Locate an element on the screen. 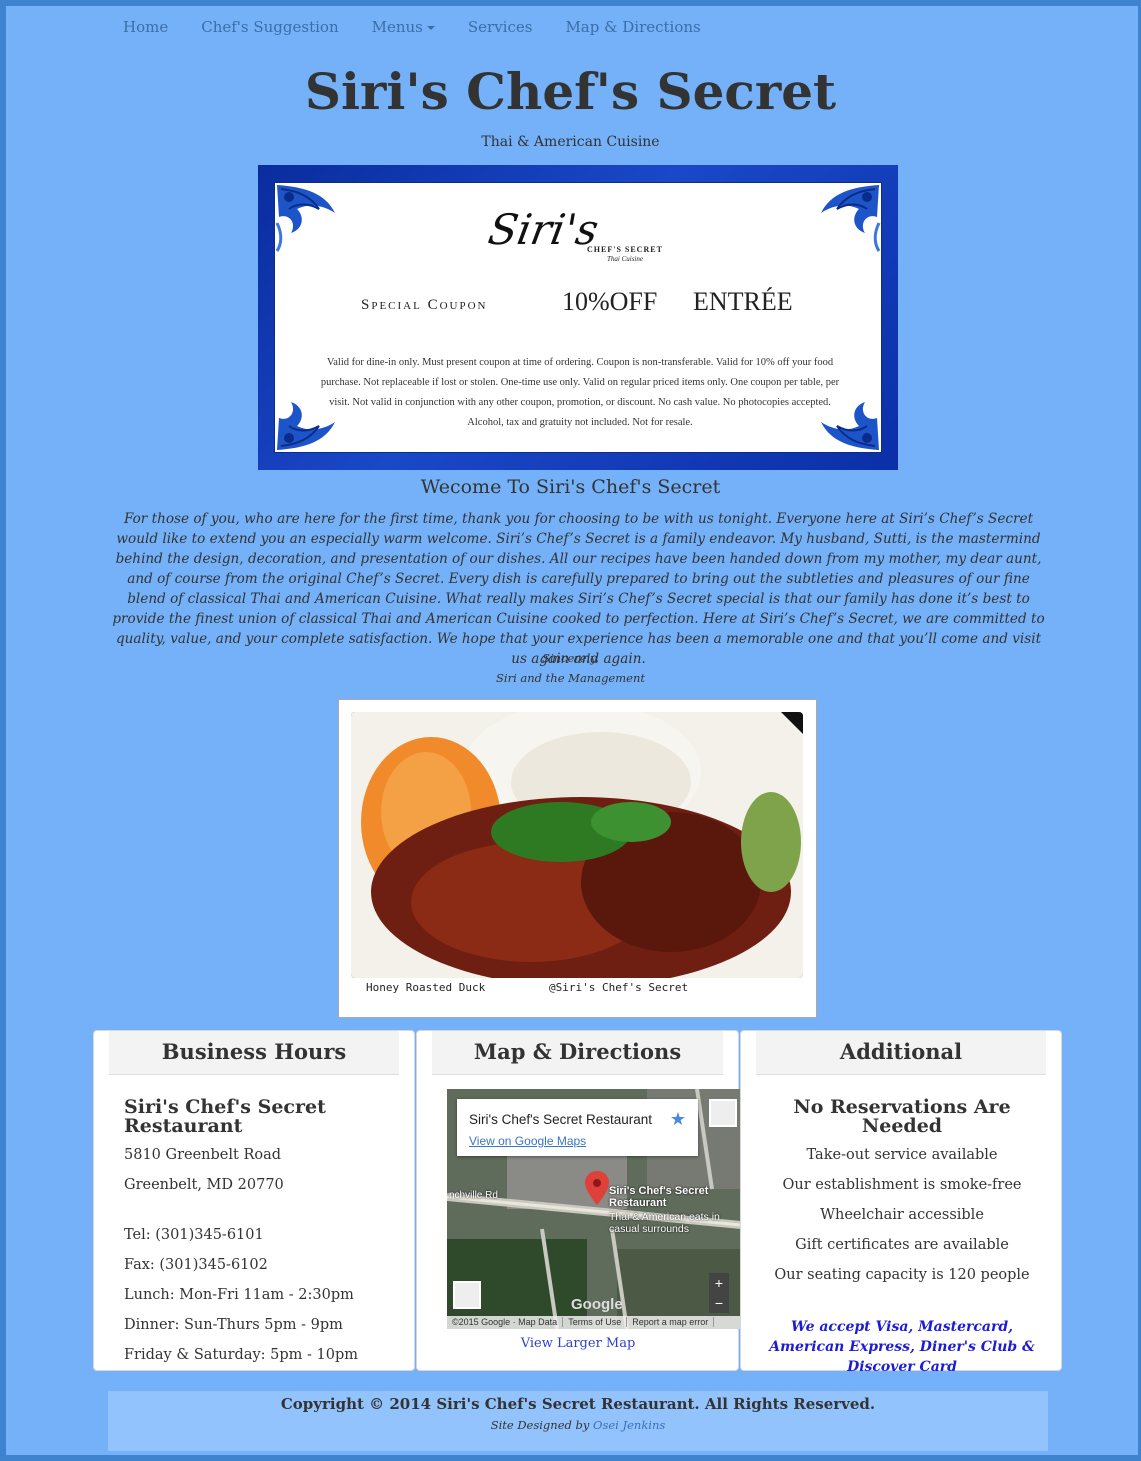 The height and width of the screenshot is (1461, 1141). nav-services: Services is located at coordinates (500, 29).